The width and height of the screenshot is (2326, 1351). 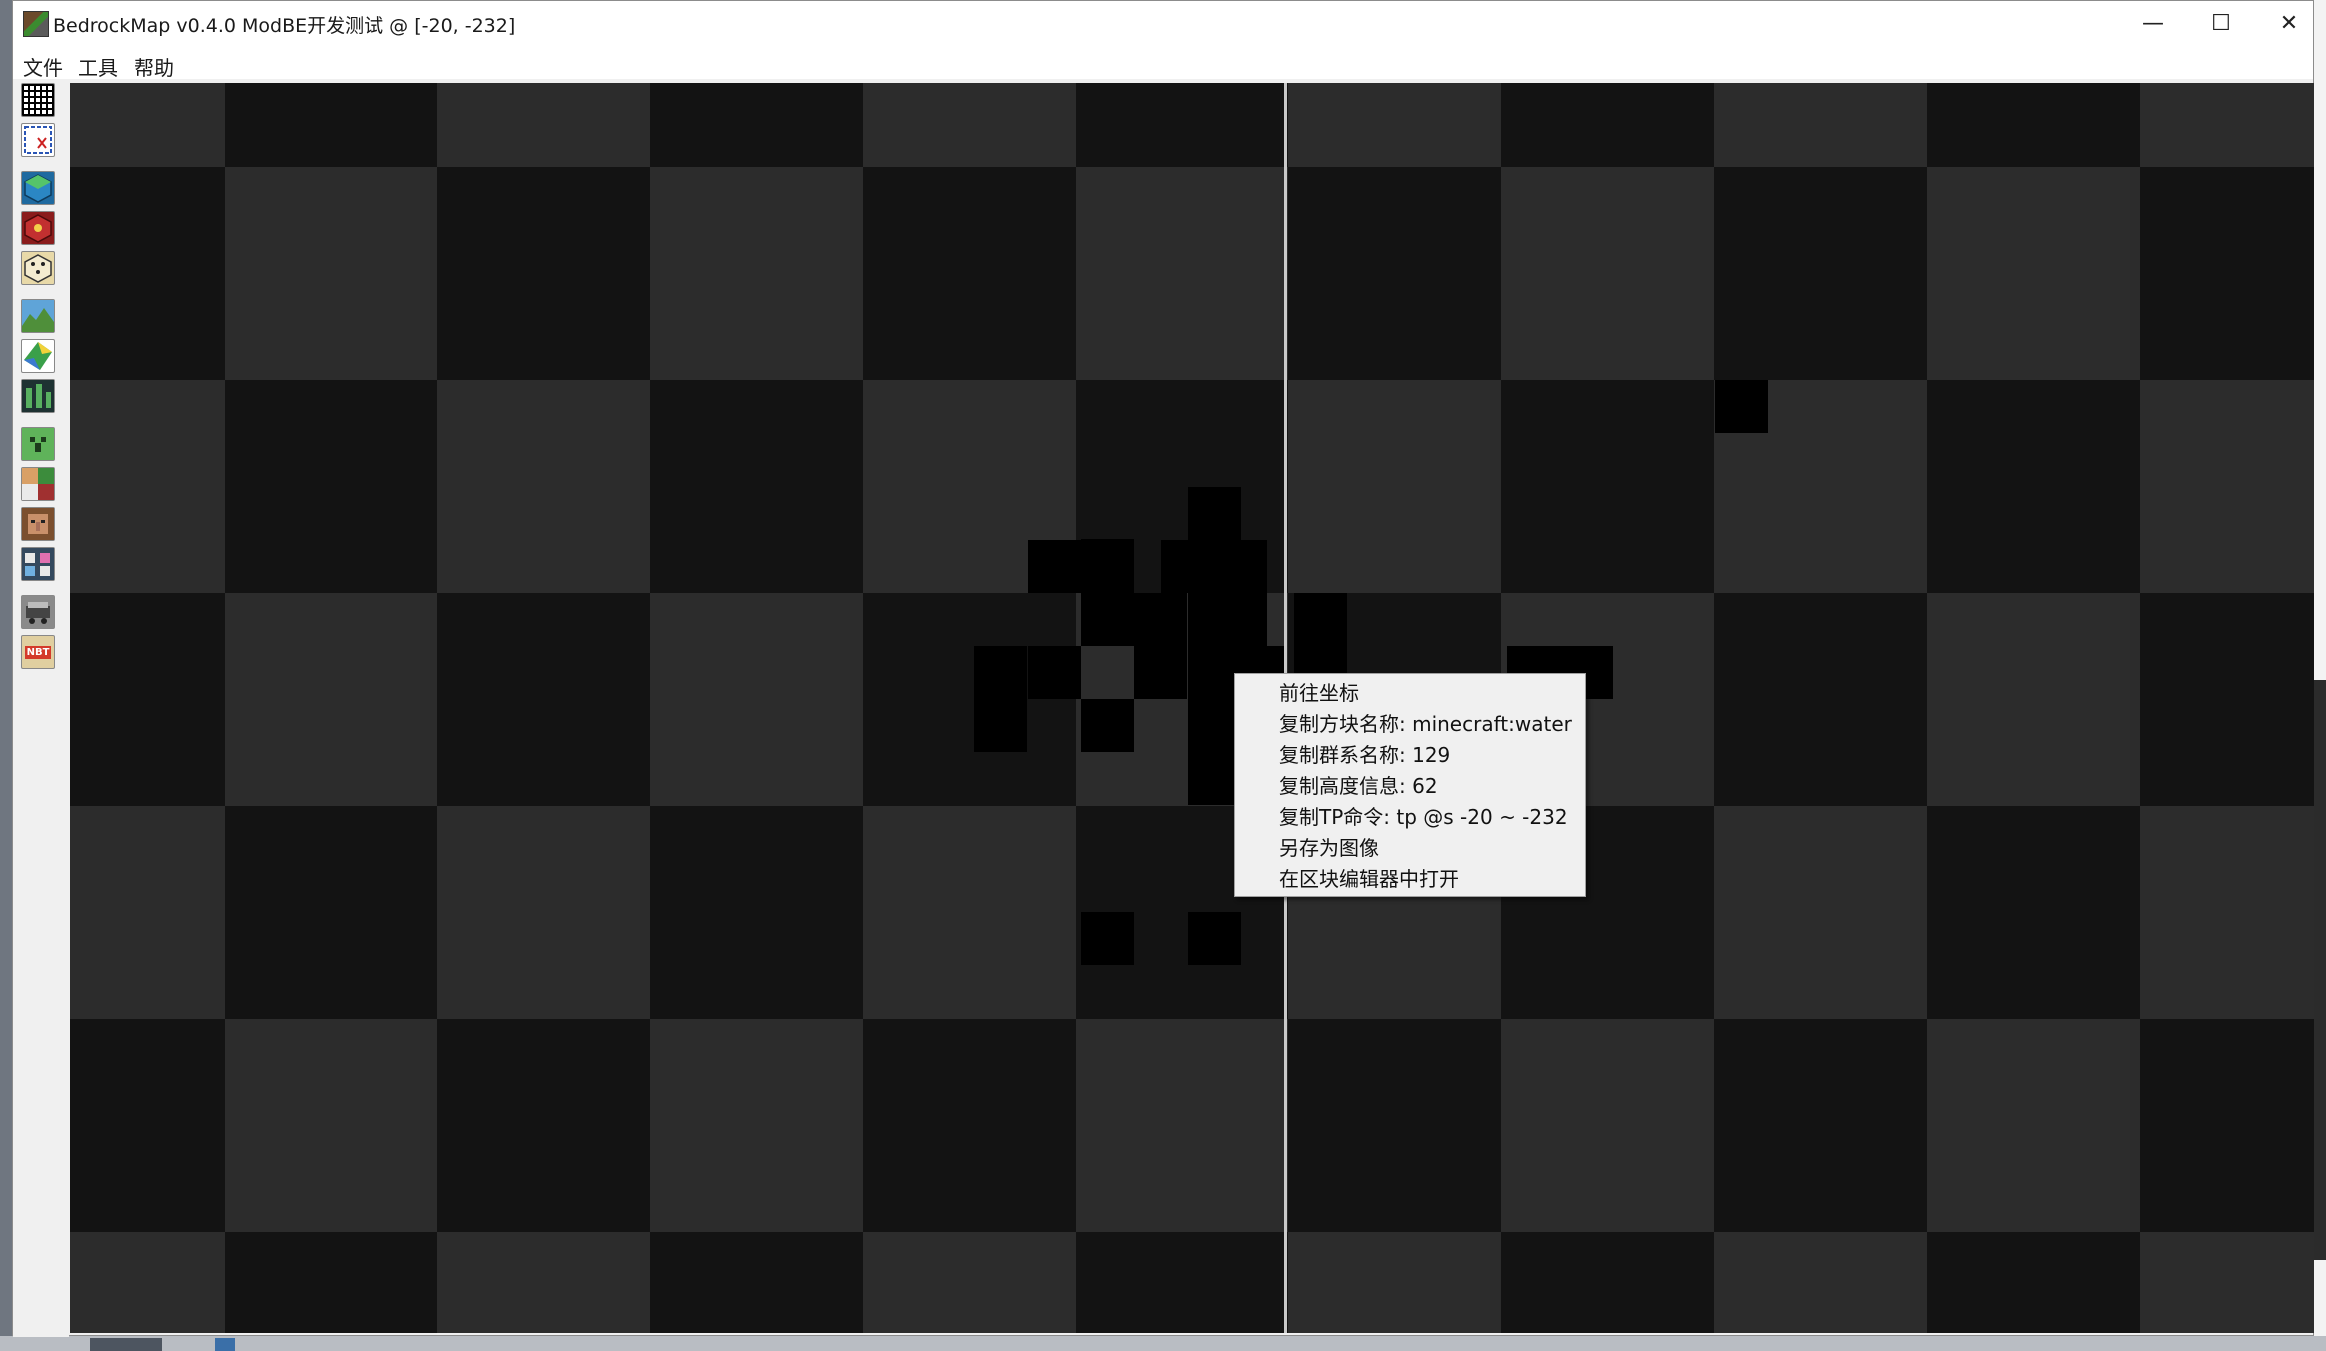 I want to click on minimize-button: —, so click(x=2153, y=23).